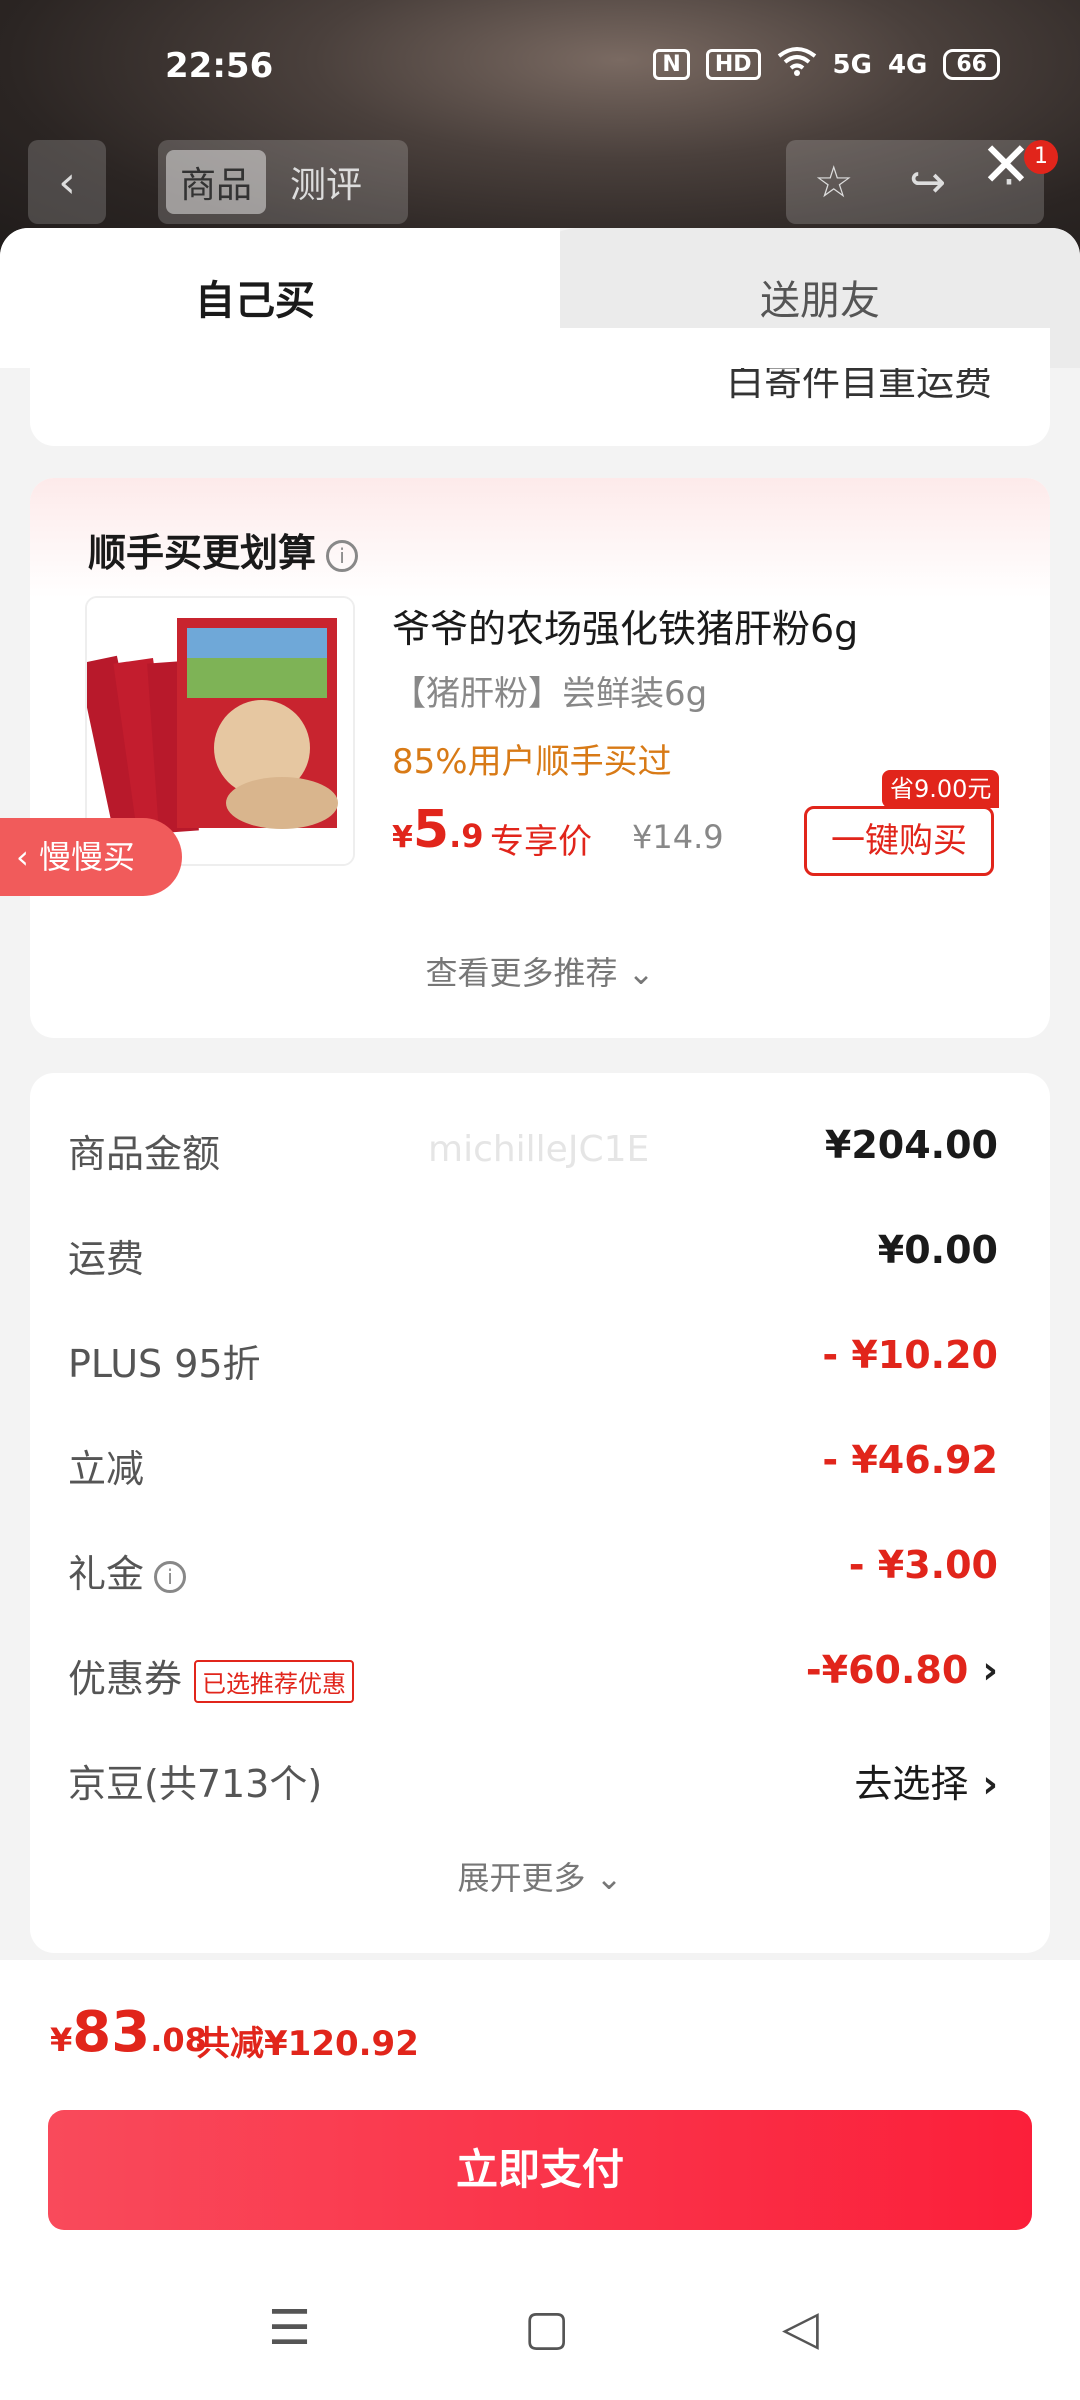  I want to click on battery-icon: 66, so click(971, 64).